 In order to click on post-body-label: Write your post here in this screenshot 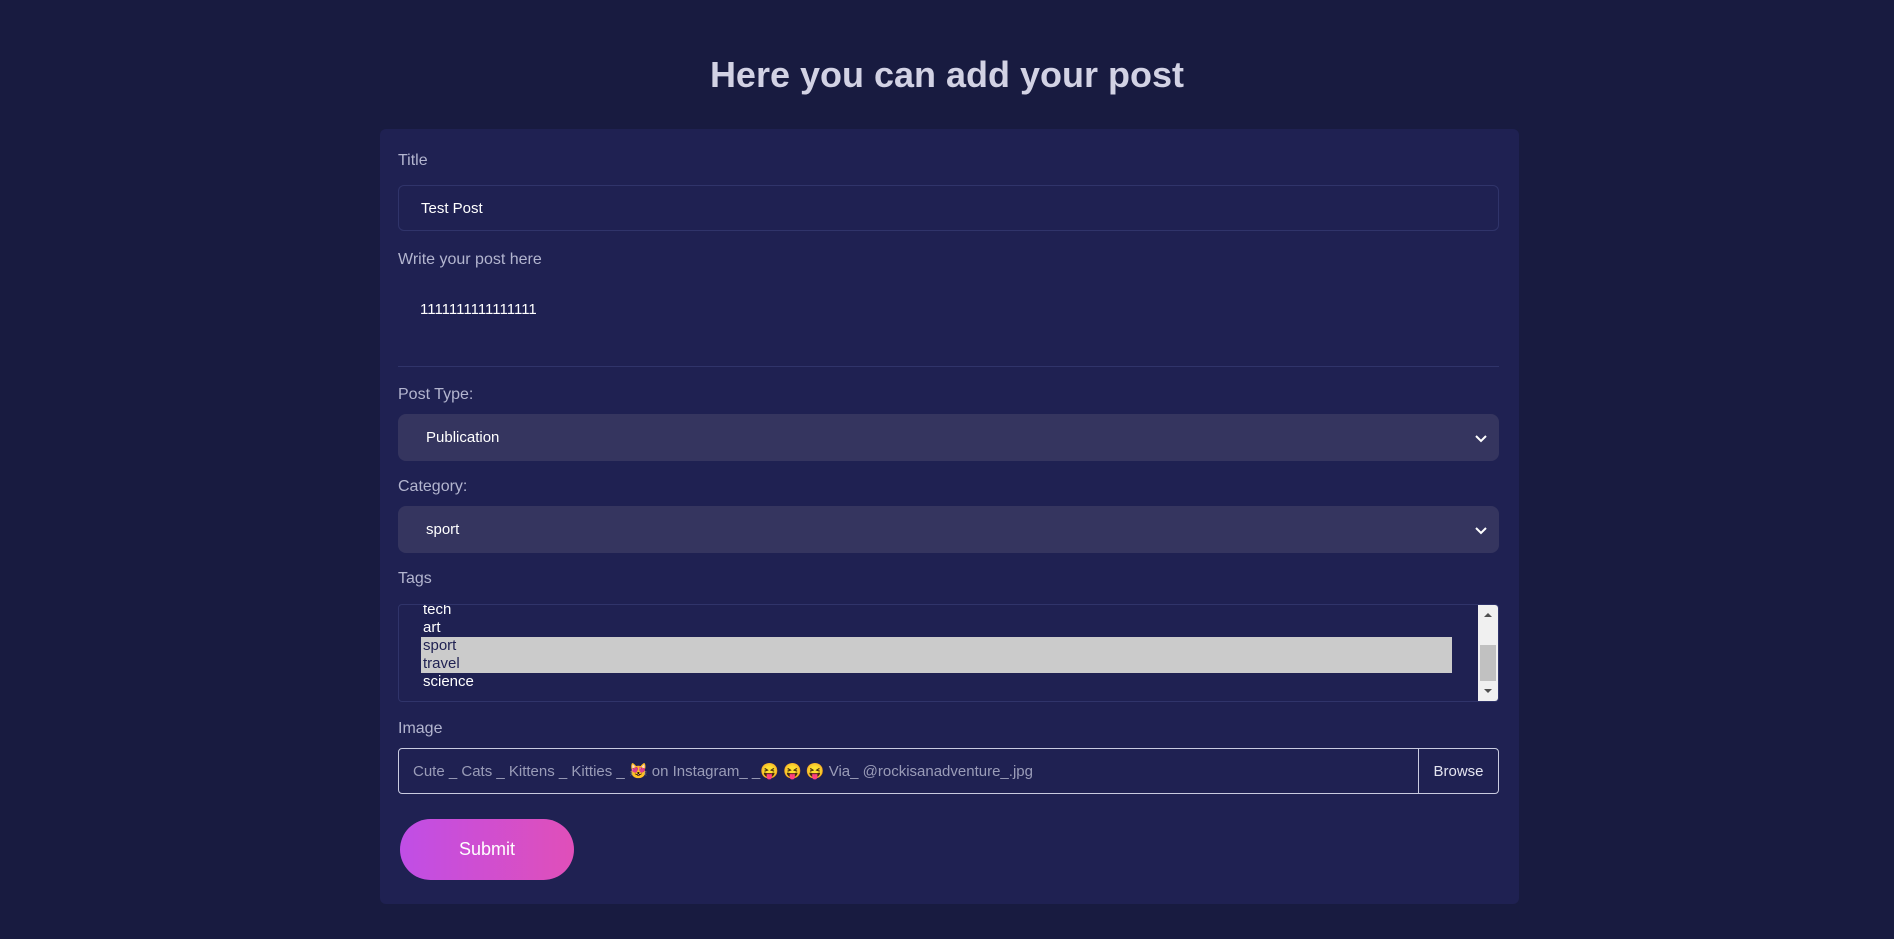, I will do `click(470, 259)`.